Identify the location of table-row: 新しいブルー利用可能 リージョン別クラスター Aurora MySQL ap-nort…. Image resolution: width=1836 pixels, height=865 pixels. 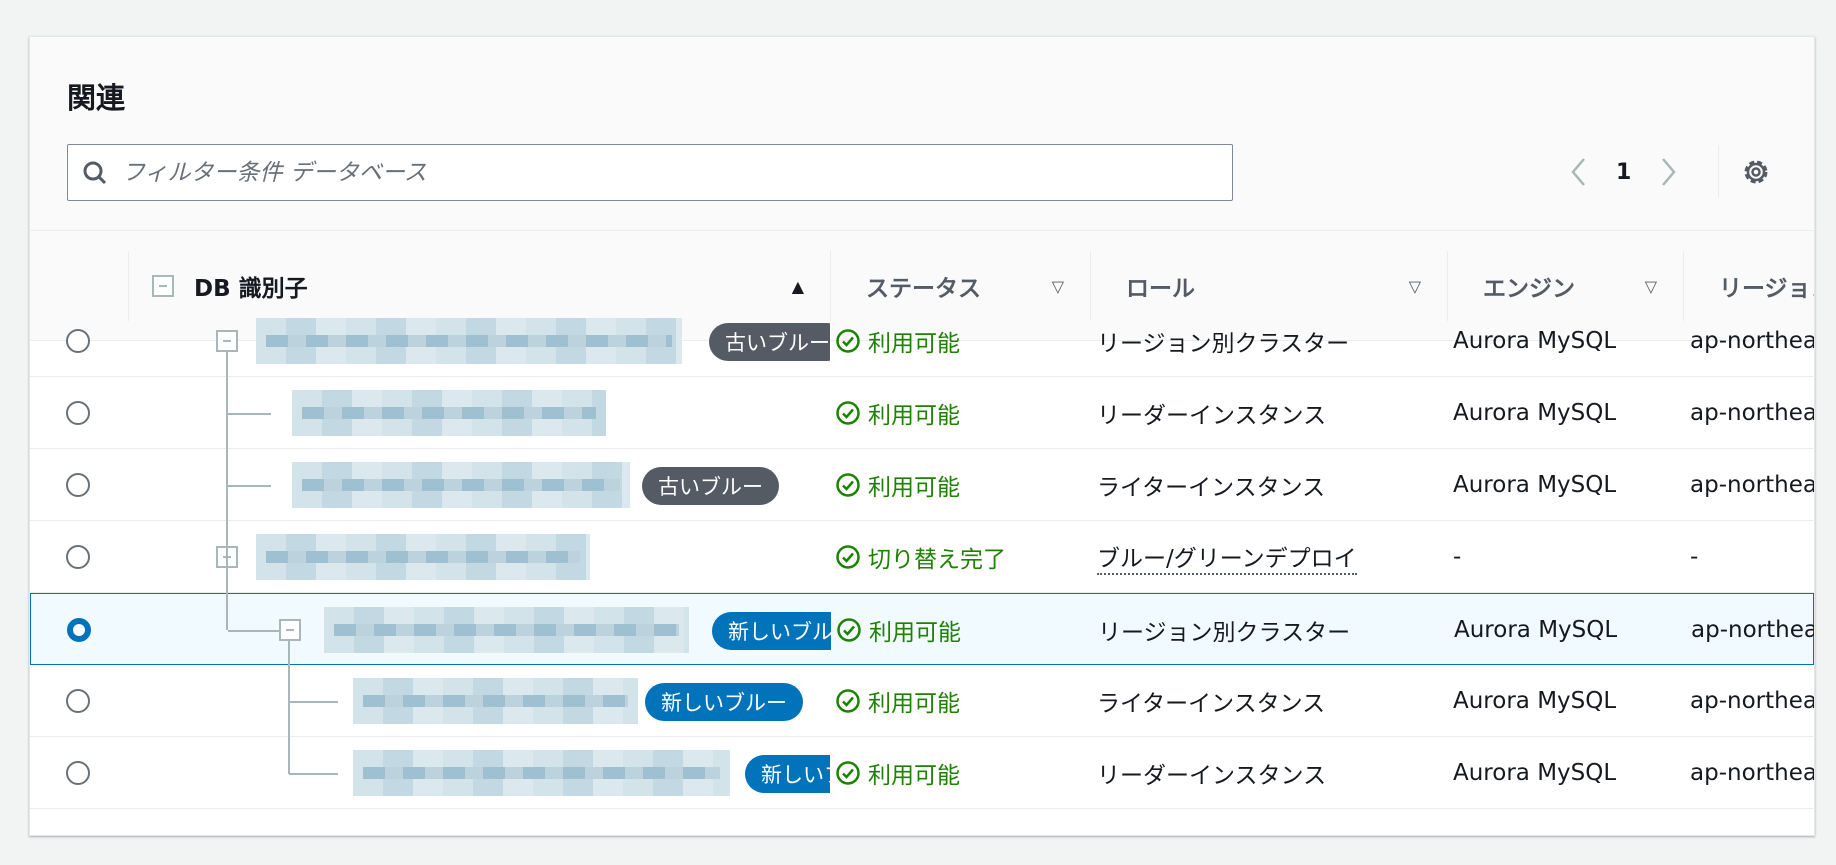
(922, 629).